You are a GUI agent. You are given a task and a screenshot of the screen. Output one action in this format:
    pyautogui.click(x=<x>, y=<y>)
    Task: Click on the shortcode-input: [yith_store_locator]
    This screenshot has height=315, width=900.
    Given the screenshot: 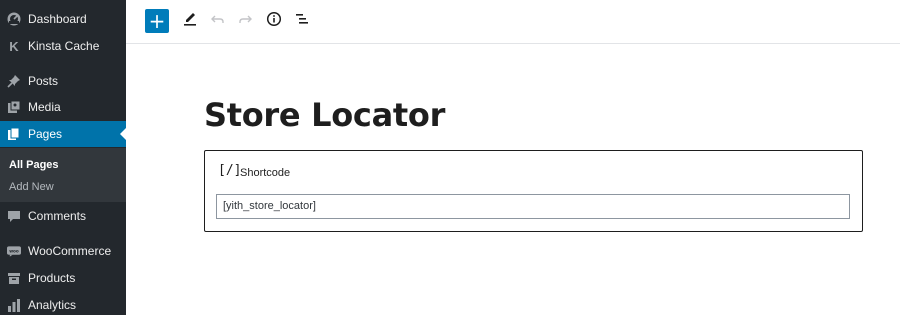 What is the action you would take?
    pyautogui.click(x=533, y=206)
    